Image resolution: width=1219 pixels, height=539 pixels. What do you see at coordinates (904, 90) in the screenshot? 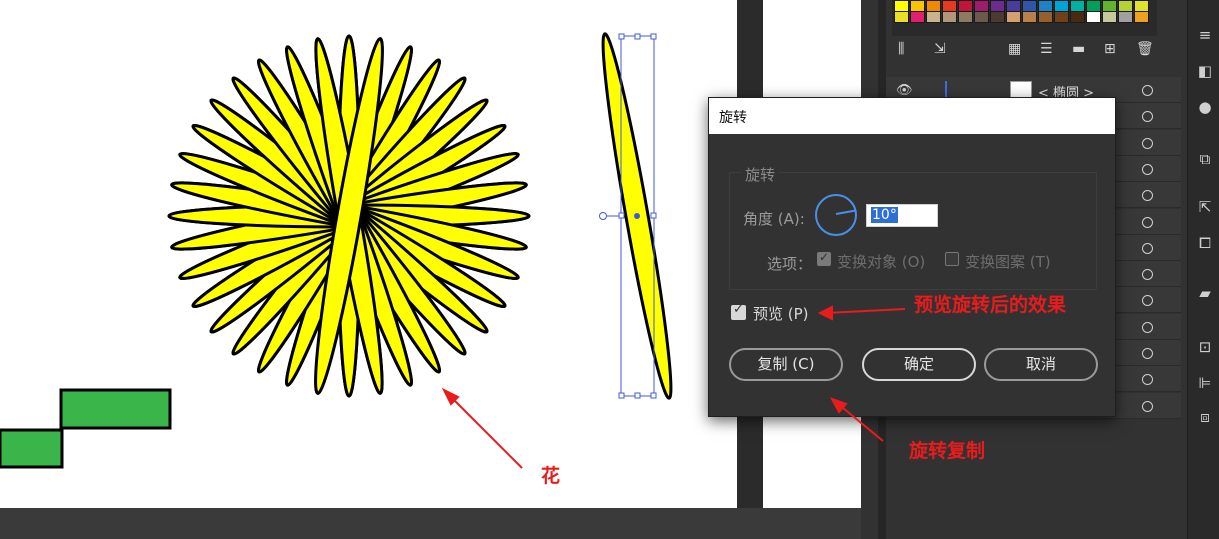
I see `visibility-eye-icon: 👁` at bounding box center [904, 90].